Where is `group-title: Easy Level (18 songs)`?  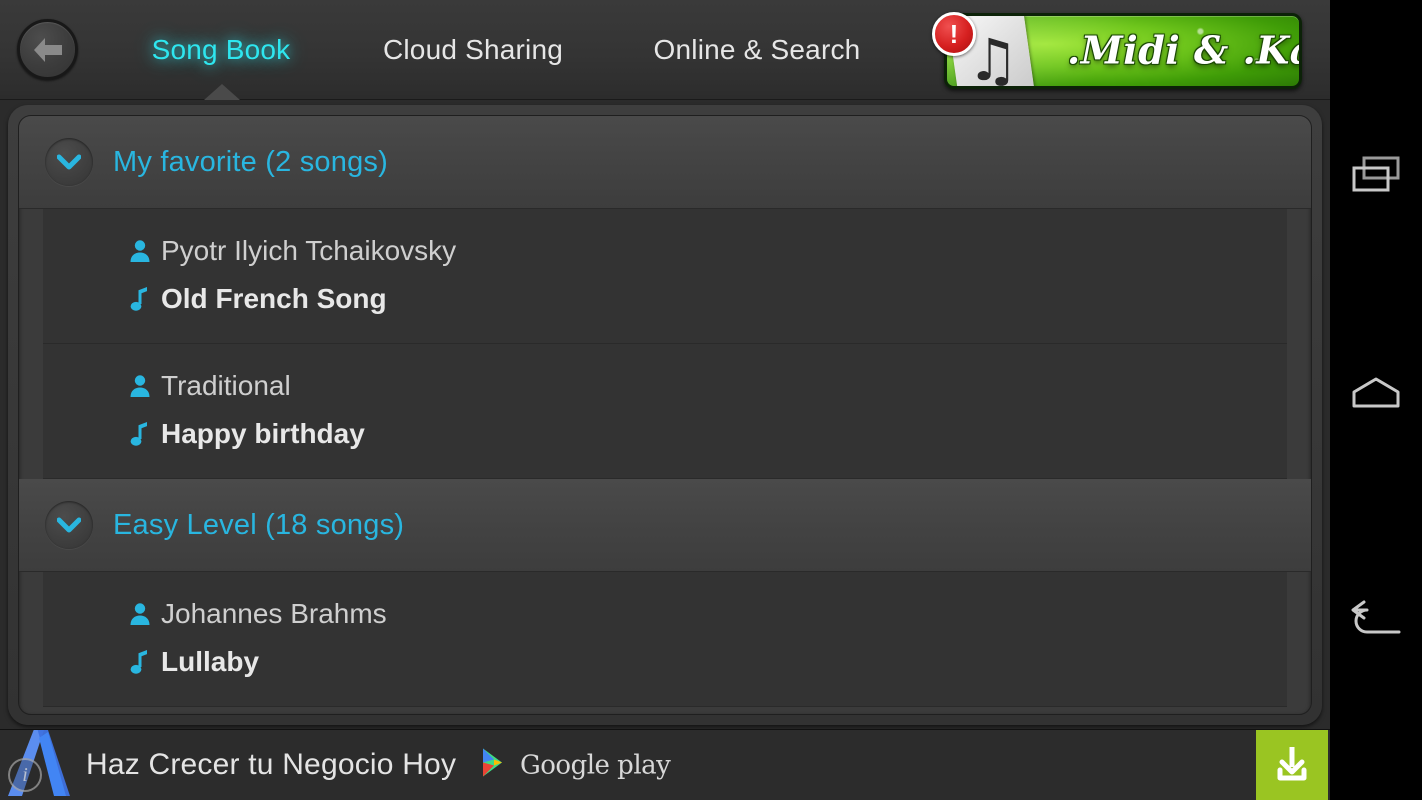 group-title: Easy Level (18 songs) is located at coordinates (259, 524).